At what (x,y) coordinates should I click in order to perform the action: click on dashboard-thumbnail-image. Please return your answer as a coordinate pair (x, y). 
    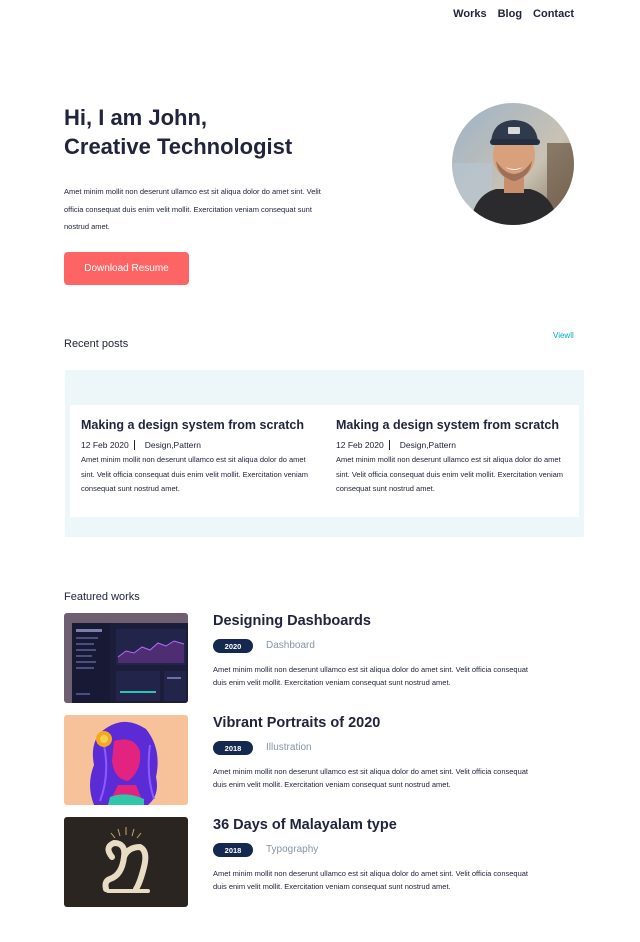
    Looking at the image, I should click on (126, 658).